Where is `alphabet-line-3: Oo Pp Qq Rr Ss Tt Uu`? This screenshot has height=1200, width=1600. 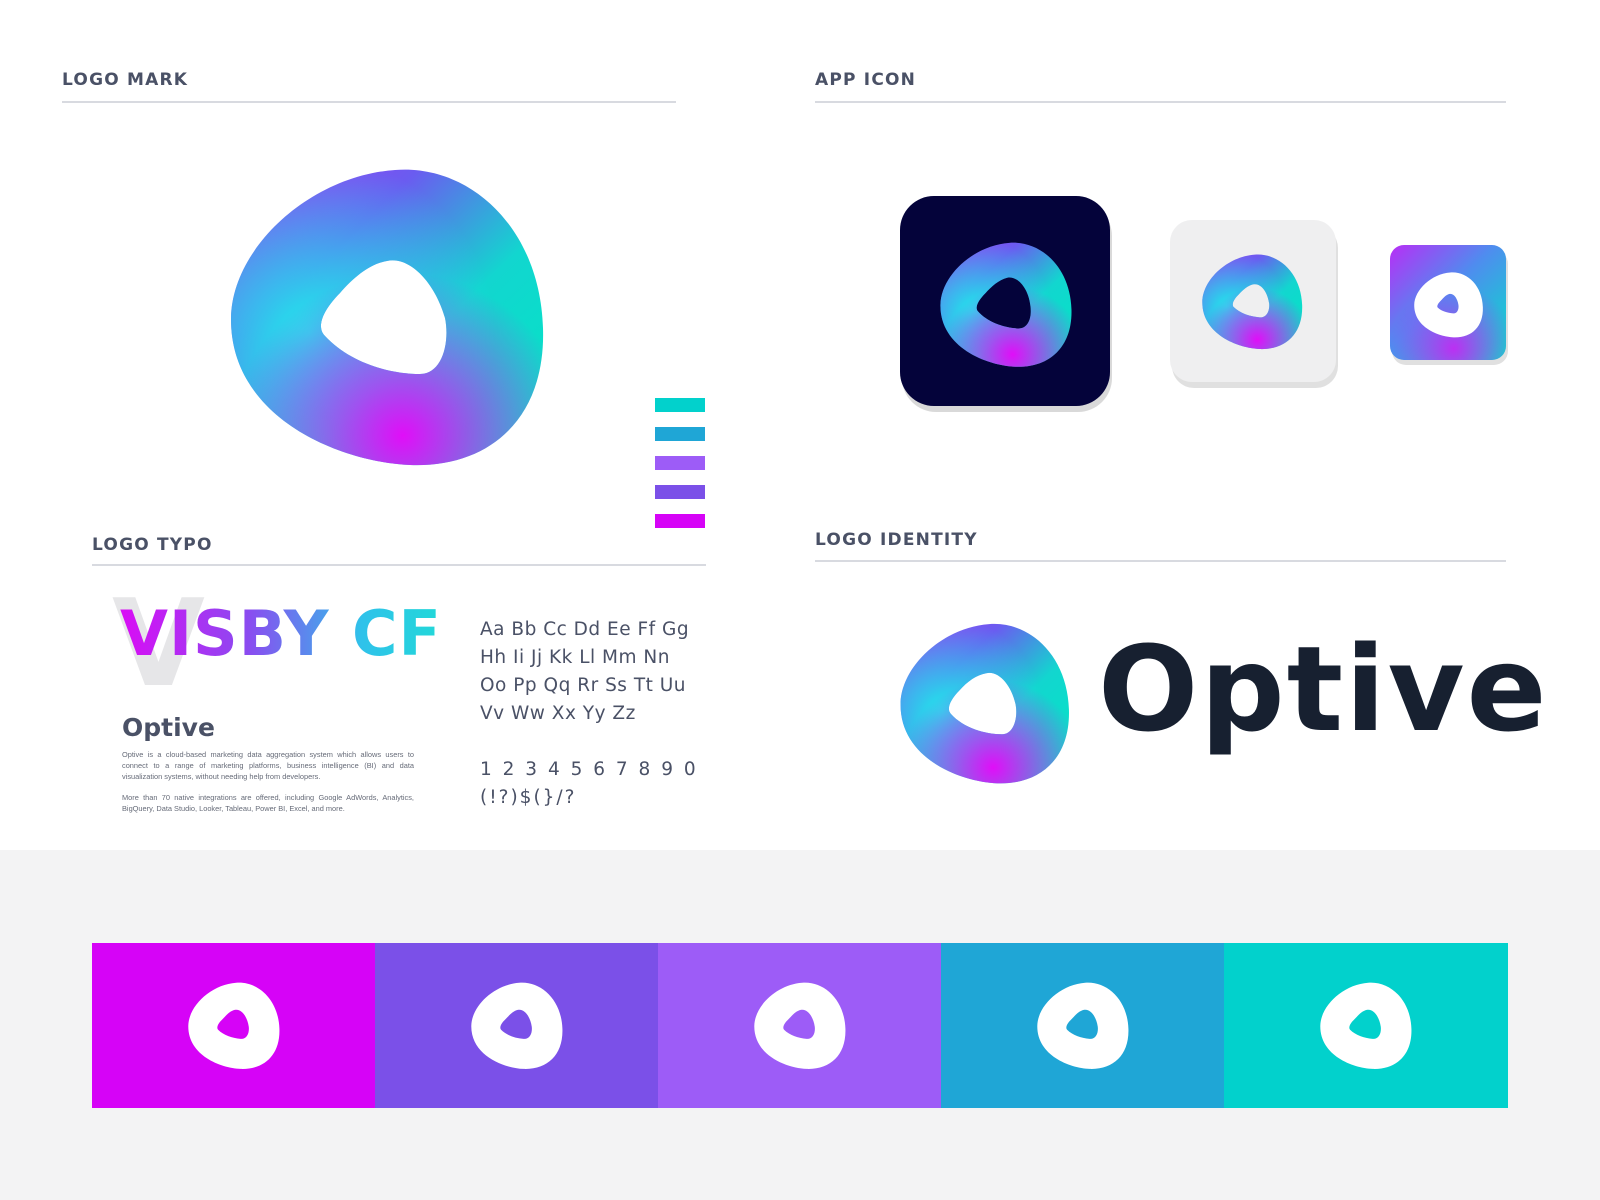
alphabet-line-3: Oo Pp Qq Rr Ss Tt Uu is located at coordinates (583, 685).